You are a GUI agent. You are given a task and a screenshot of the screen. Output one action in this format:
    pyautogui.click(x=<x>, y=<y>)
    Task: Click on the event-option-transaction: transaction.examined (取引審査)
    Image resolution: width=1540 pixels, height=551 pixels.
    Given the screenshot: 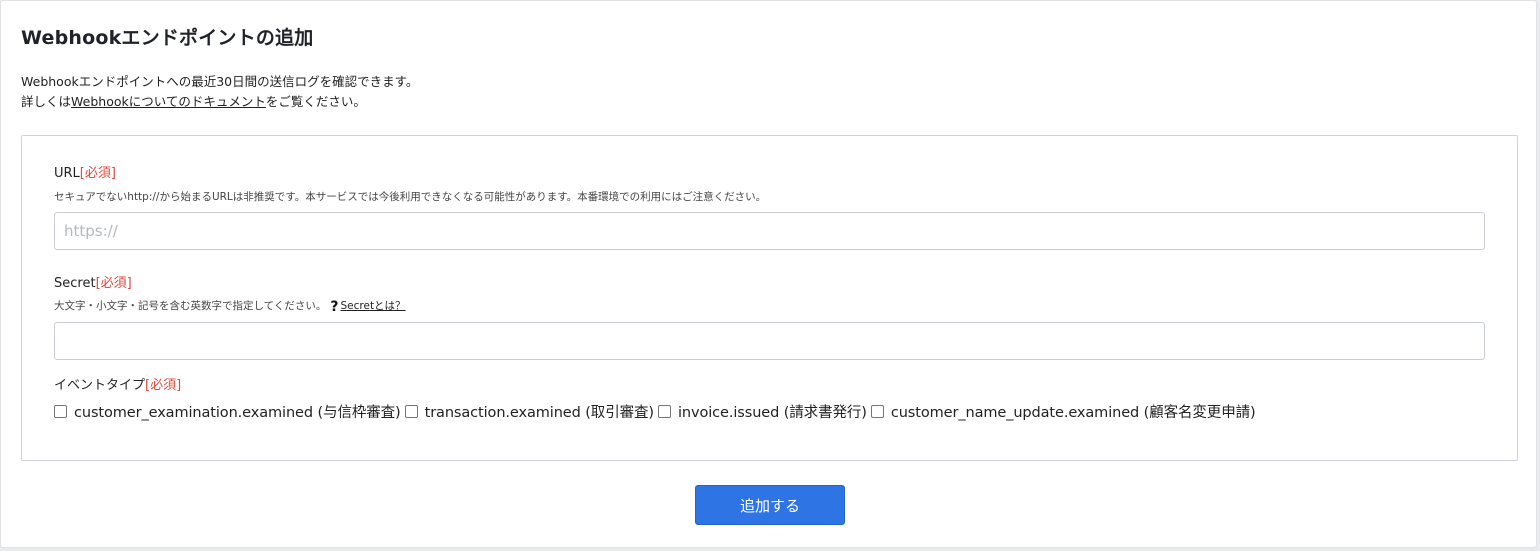 What is the action you would take?
    pyautogui.click(x=529, y=411)
    